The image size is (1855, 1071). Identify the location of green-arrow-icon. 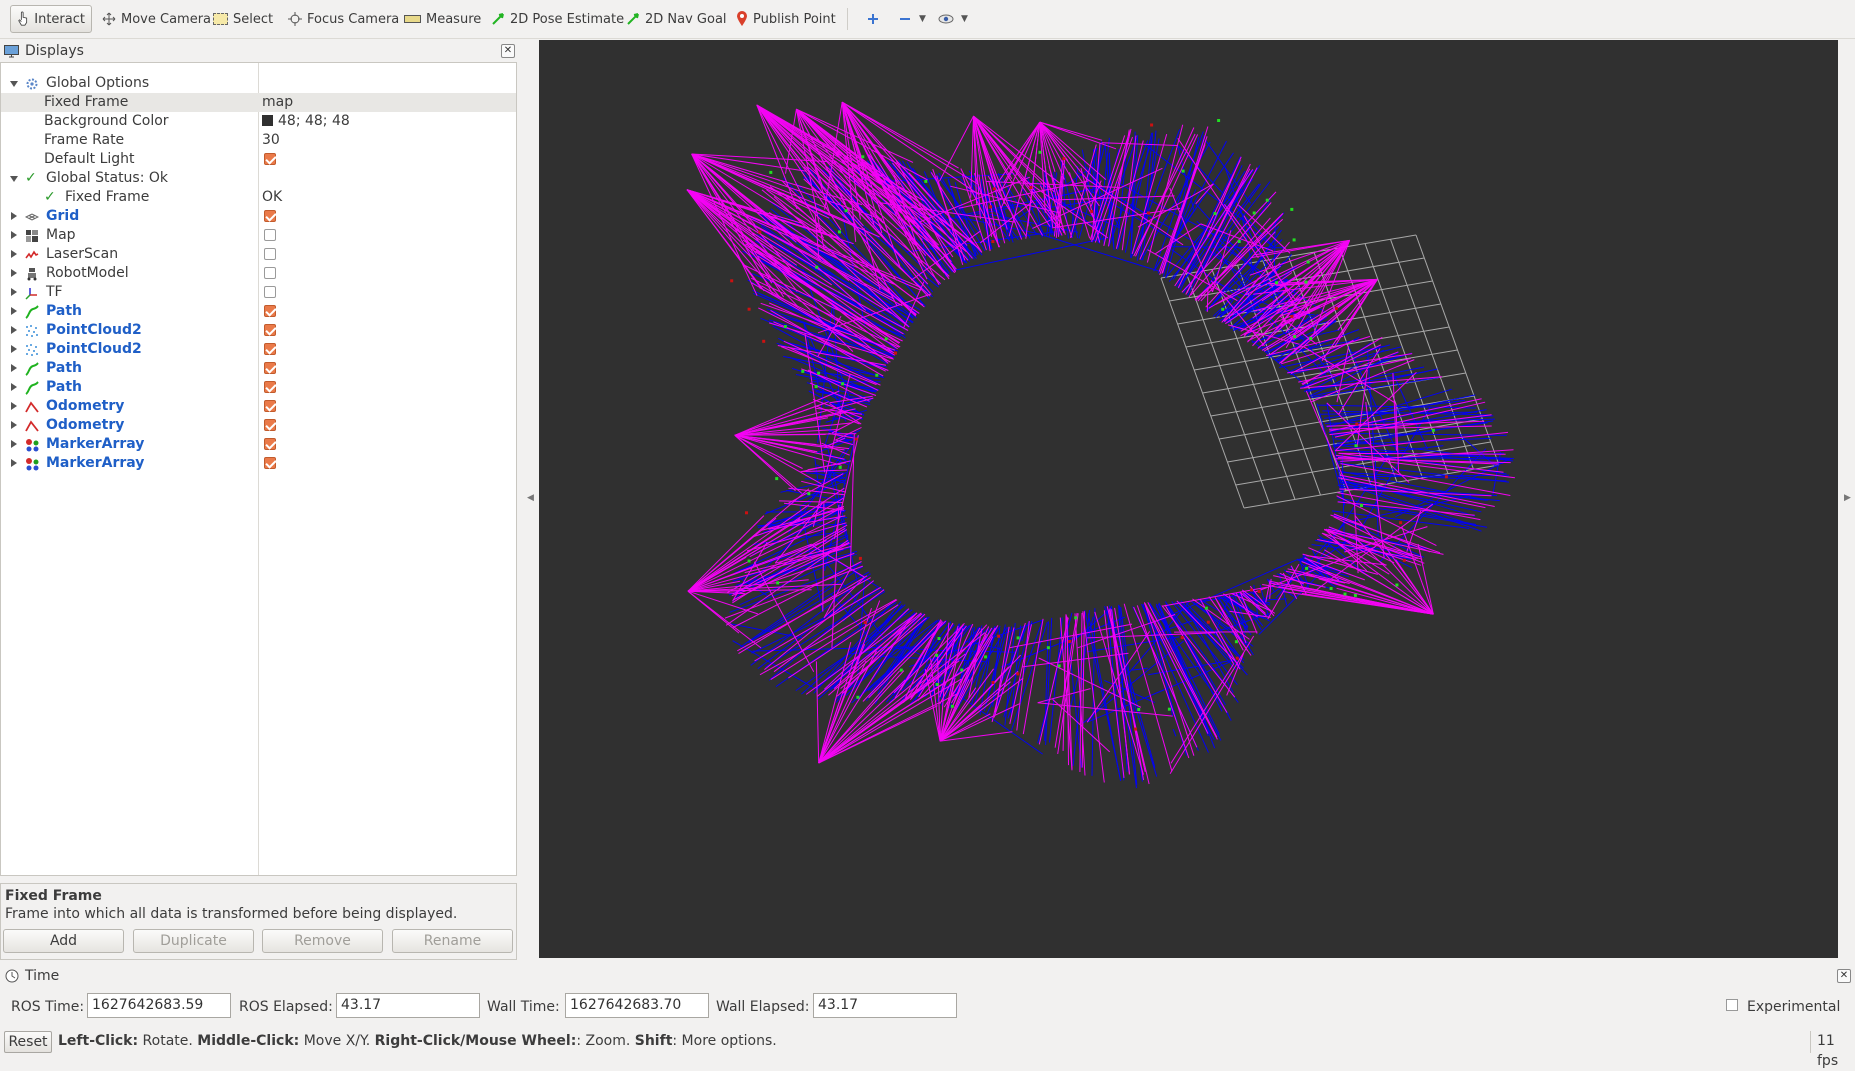
(498, 19).